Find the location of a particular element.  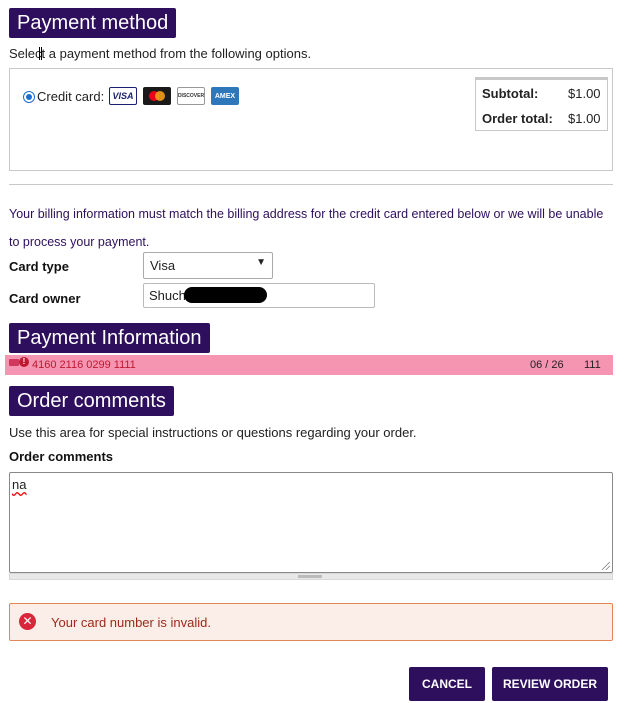

cvv-input: 111 is located at coordinates (592, 365).